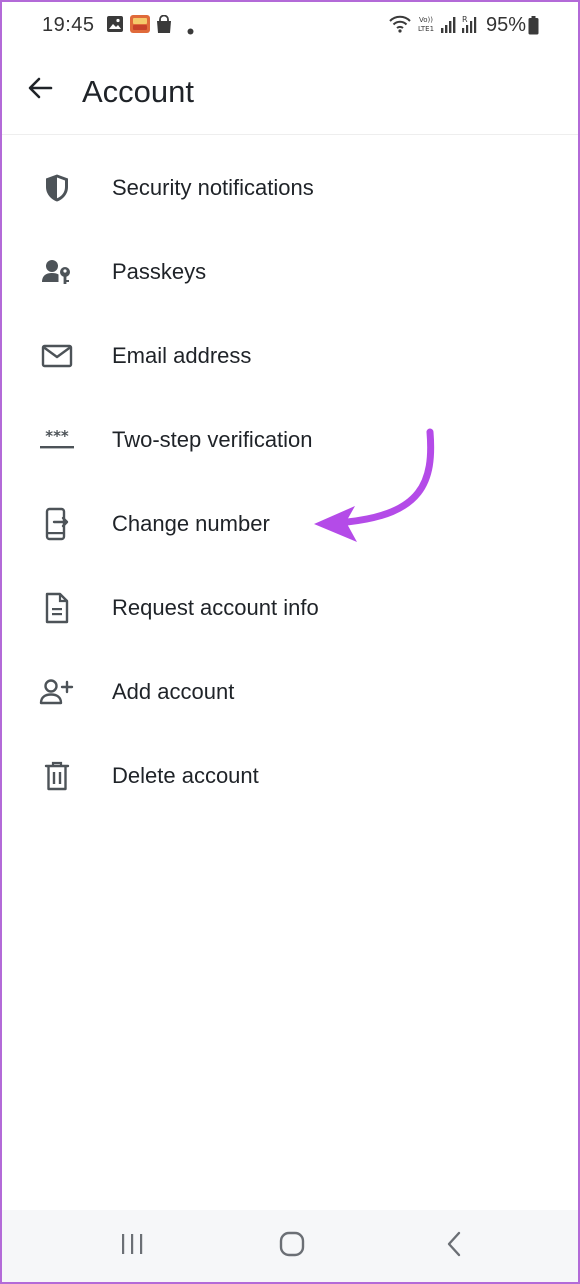  Describe the element at coordinates (290, 524) in the screenshot. I see `menu-item-change-number: Change number` at that location.